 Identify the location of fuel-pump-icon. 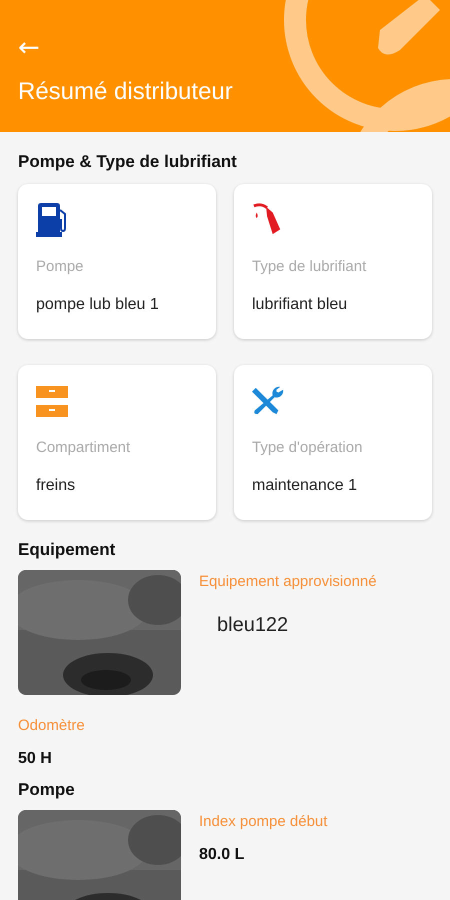
(52, 220).